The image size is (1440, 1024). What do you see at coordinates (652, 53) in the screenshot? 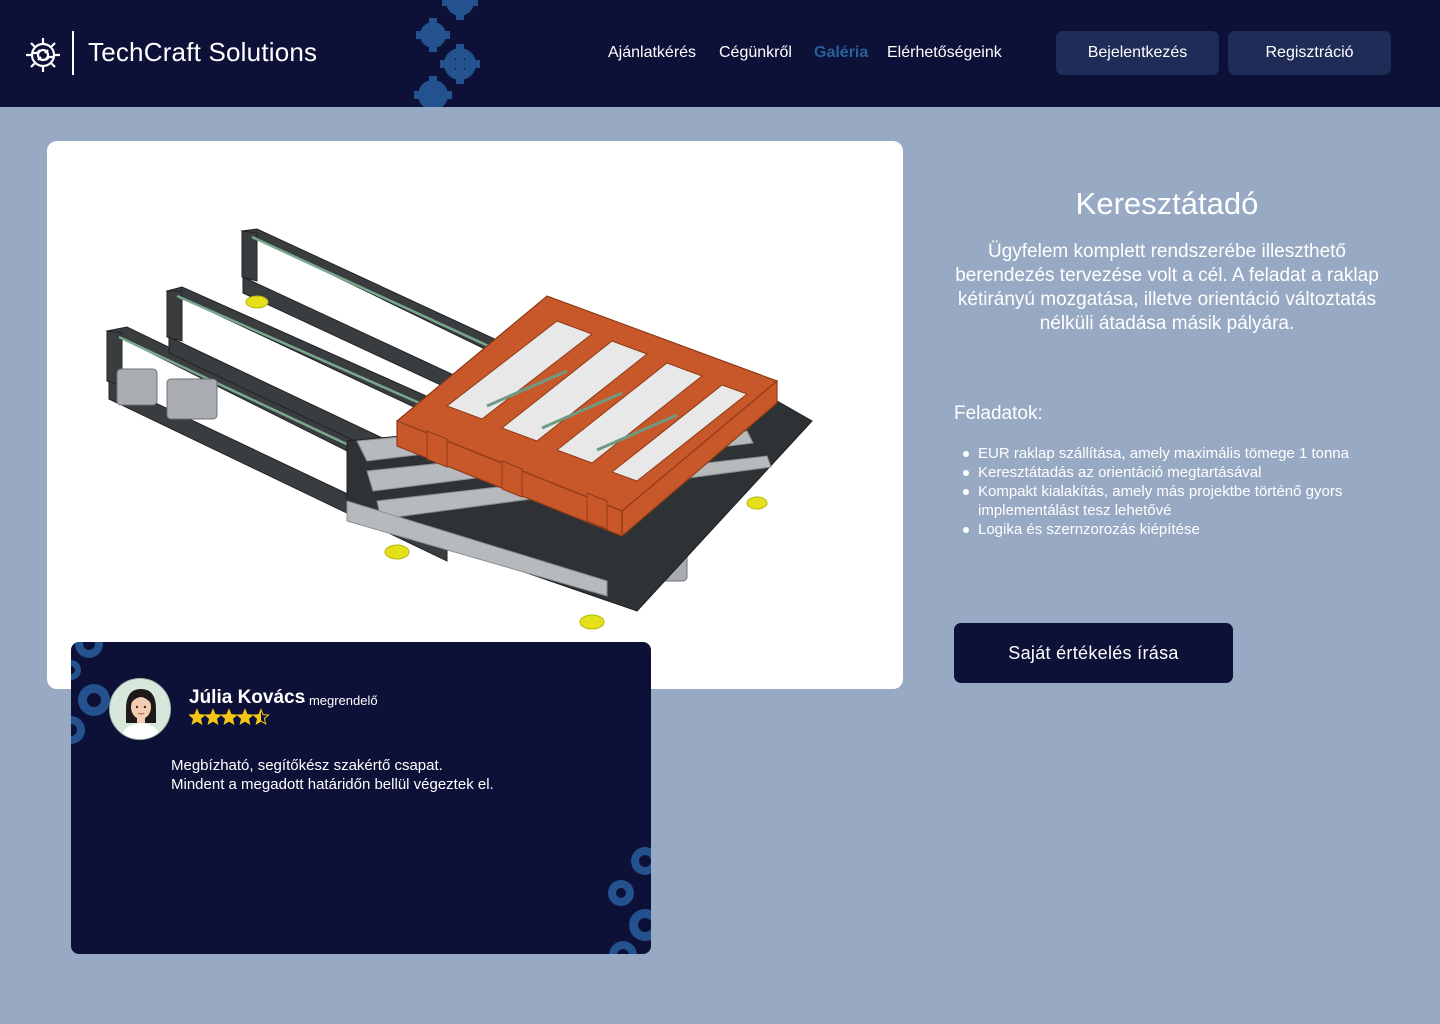
I see `nav-ajanlatkeres: Ajánlatkérés` at bounding box center [652, 53].